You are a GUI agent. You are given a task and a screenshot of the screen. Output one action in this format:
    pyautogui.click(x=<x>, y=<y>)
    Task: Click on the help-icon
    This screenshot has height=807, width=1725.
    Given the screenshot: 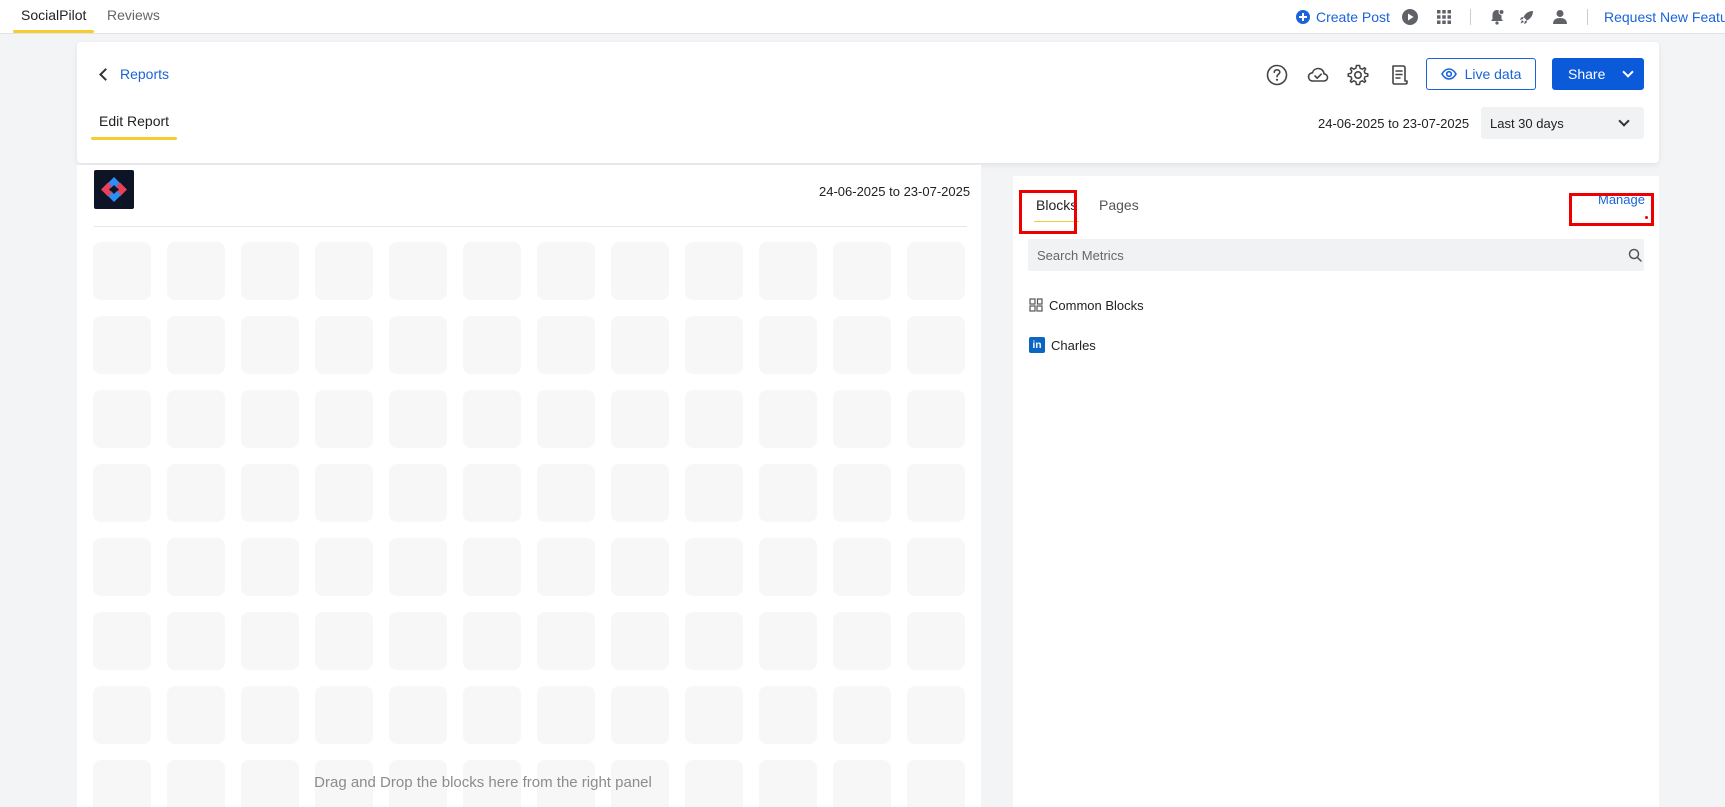 What is the action you would take?
    pyautogui.click(x=1277, y=75)
    